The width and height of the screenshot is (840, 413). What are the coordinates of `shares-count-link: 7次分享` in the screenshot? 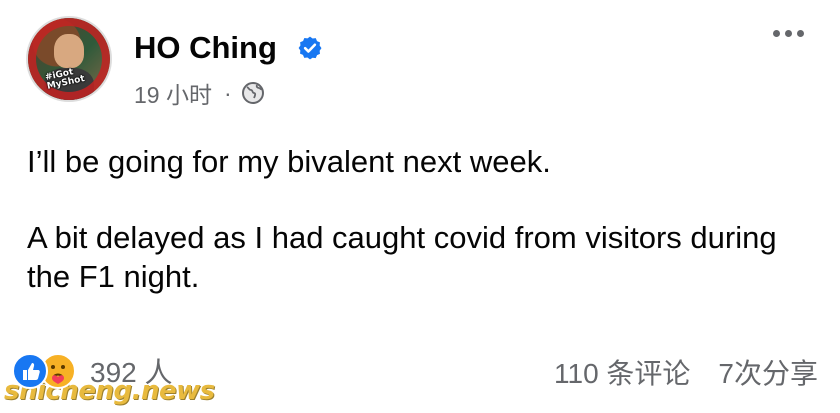 It's located at (768, 372).